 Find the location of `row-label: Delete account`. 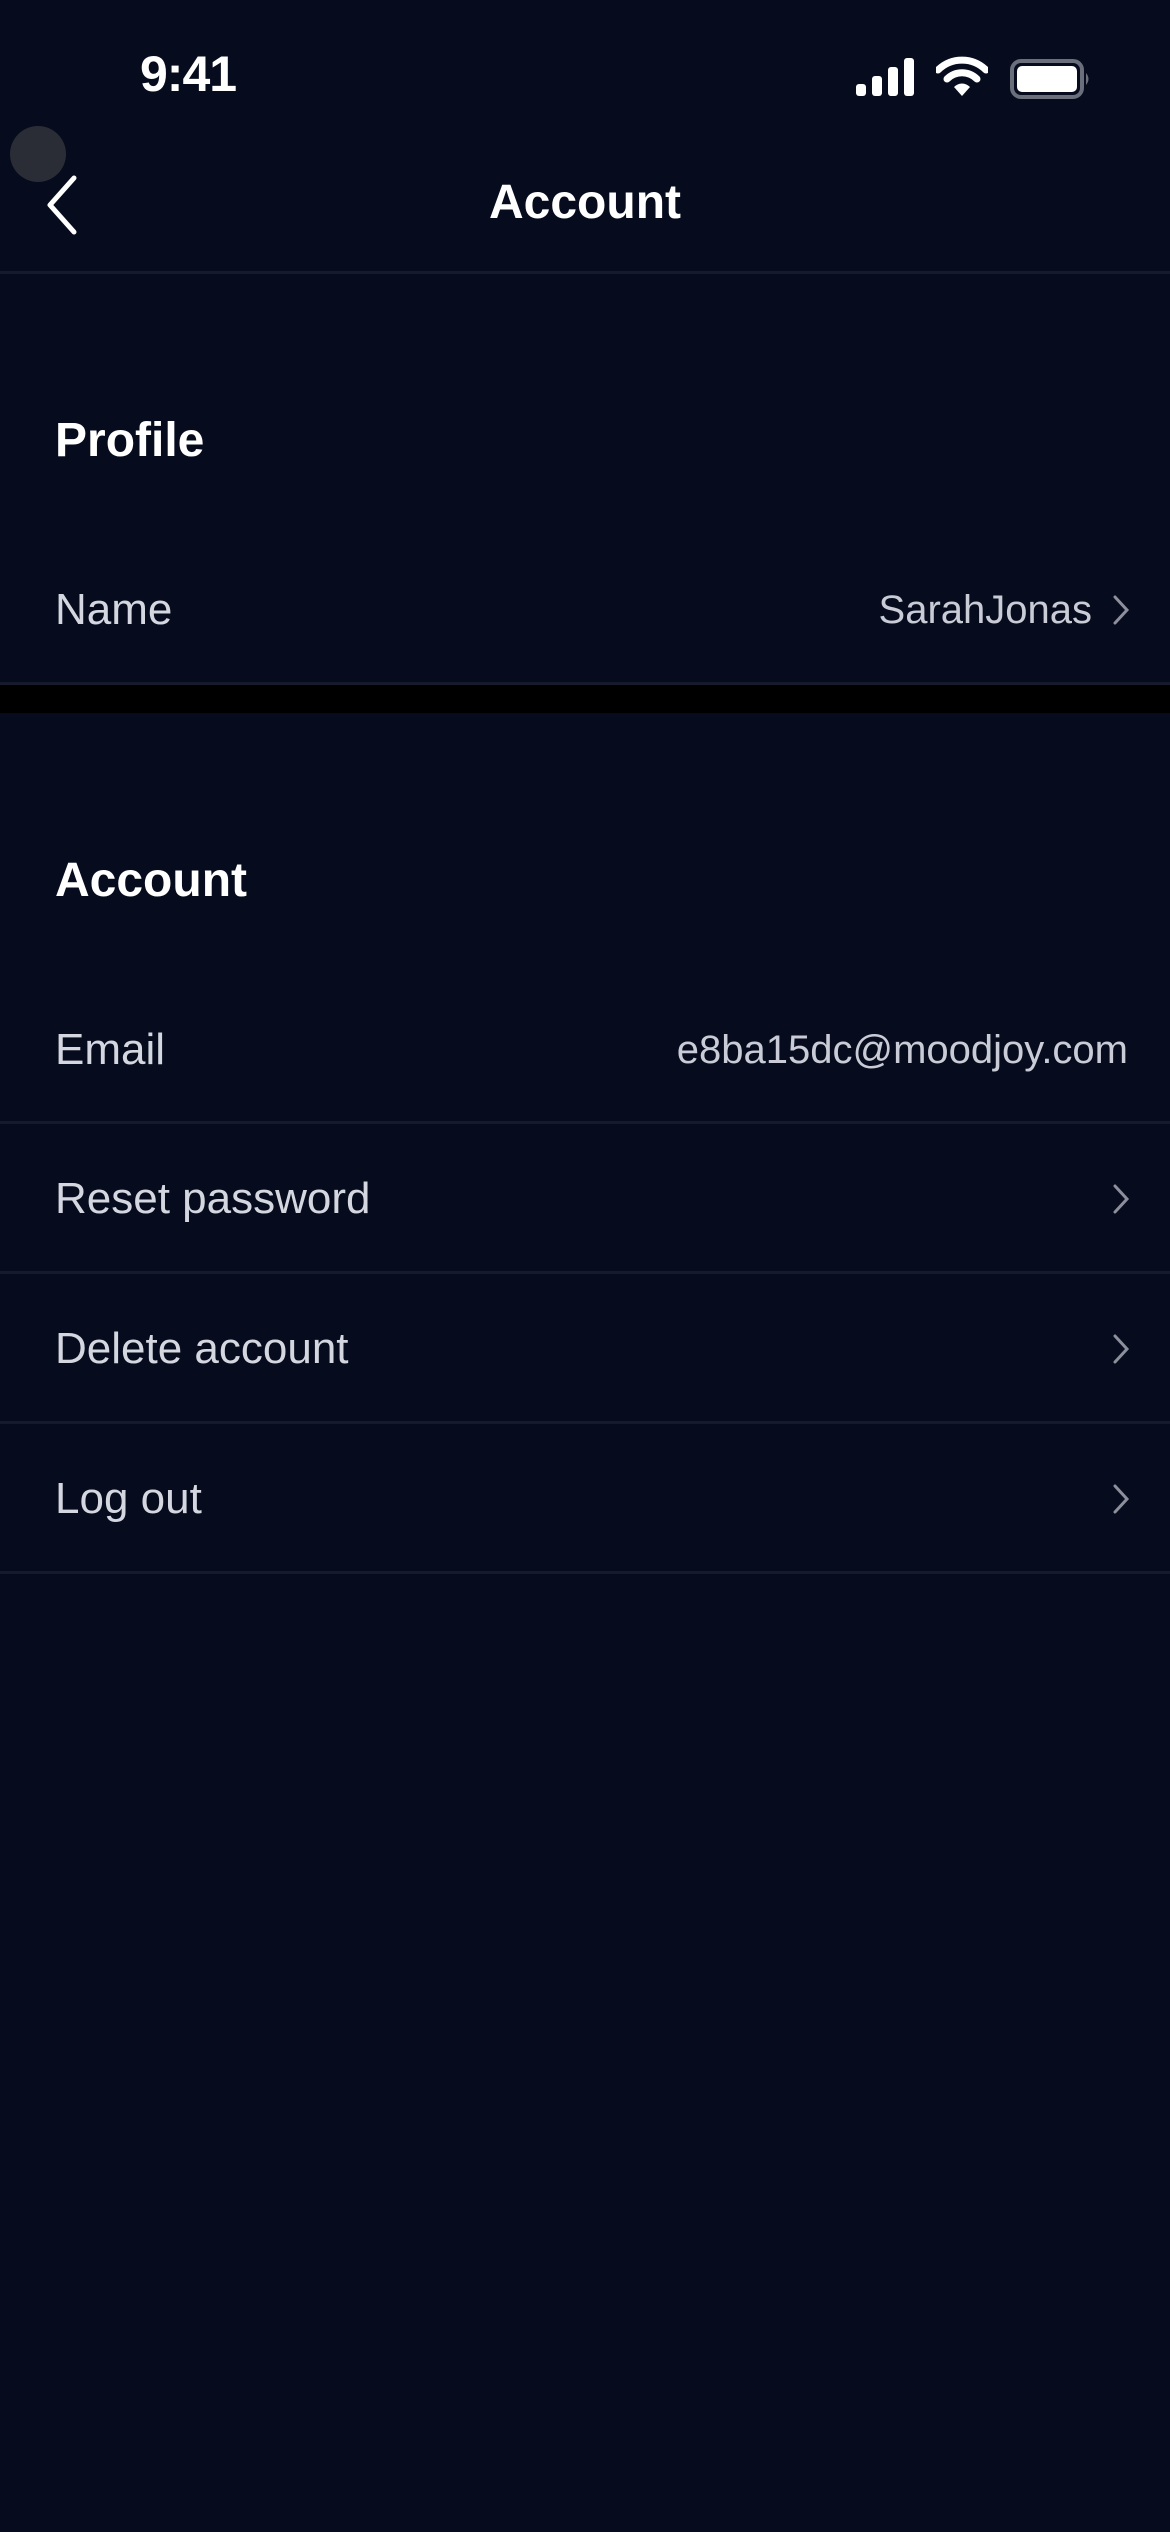

row-label: Delete account is located at coordinates (202, 1348).